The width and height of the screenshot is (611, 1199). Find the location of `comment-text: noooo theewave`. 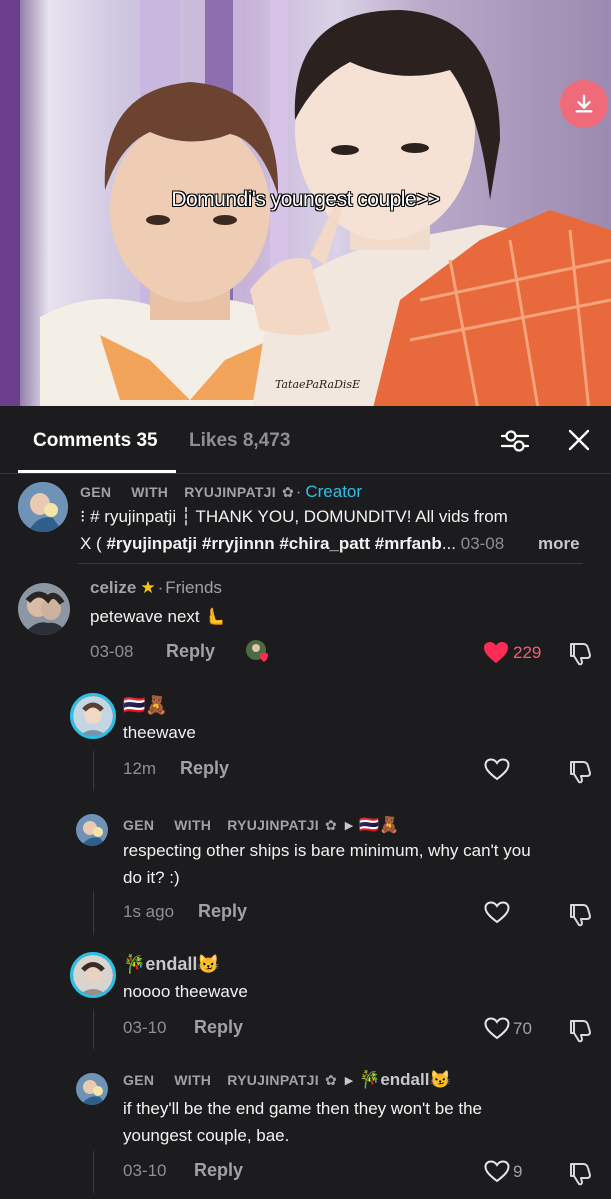

comment-text: noooo theewave is located at coordinates (185, 991).